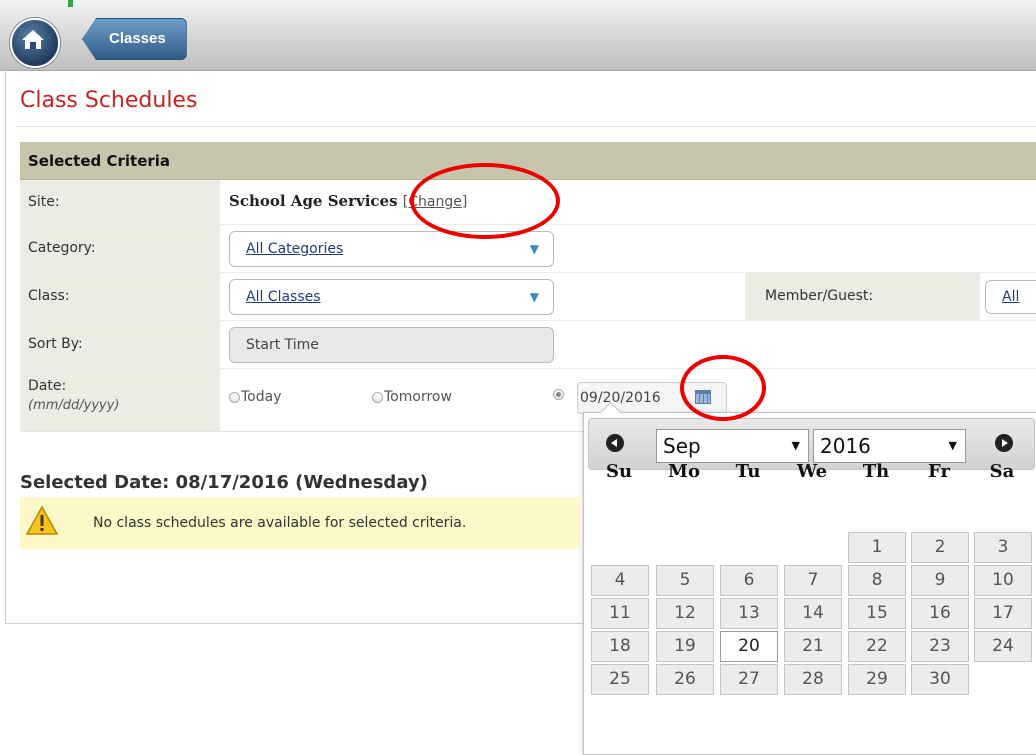 The width and height of the screenshot is (1036, 755). What do you see at coordinates (120, 248) in the screenshot?
I see `category-label: Category:` at bounding box center [120, 248].